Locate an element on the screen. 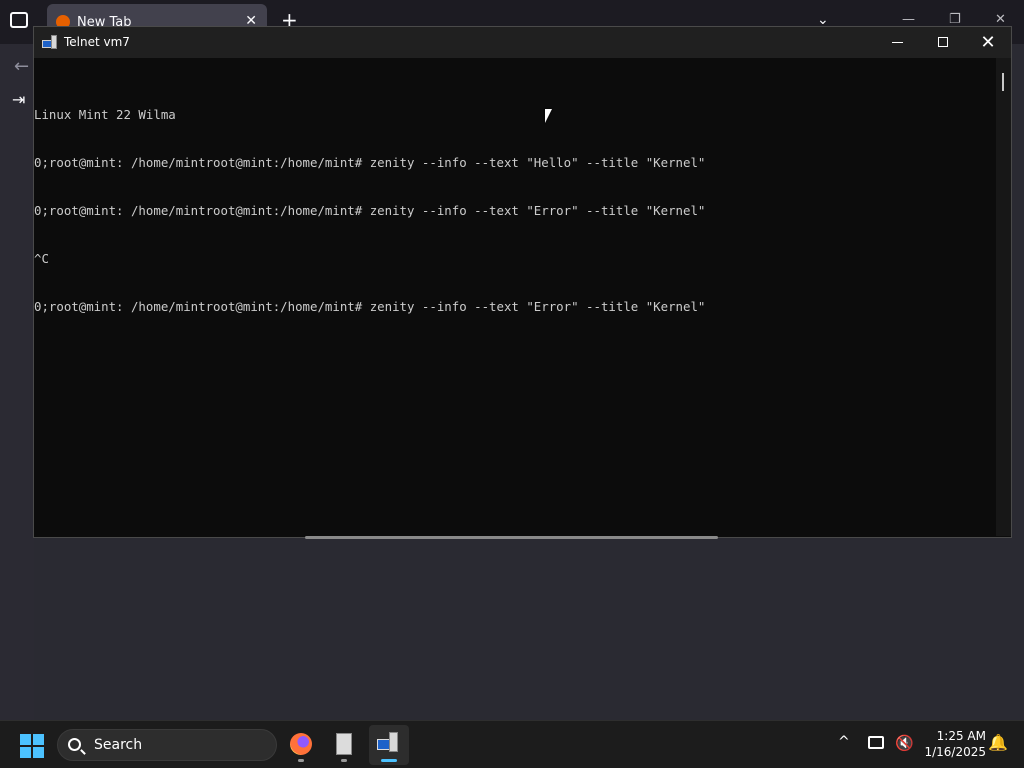  terminal-line: Linux Mint 22 Wilma is located at coordinates (105, 114).